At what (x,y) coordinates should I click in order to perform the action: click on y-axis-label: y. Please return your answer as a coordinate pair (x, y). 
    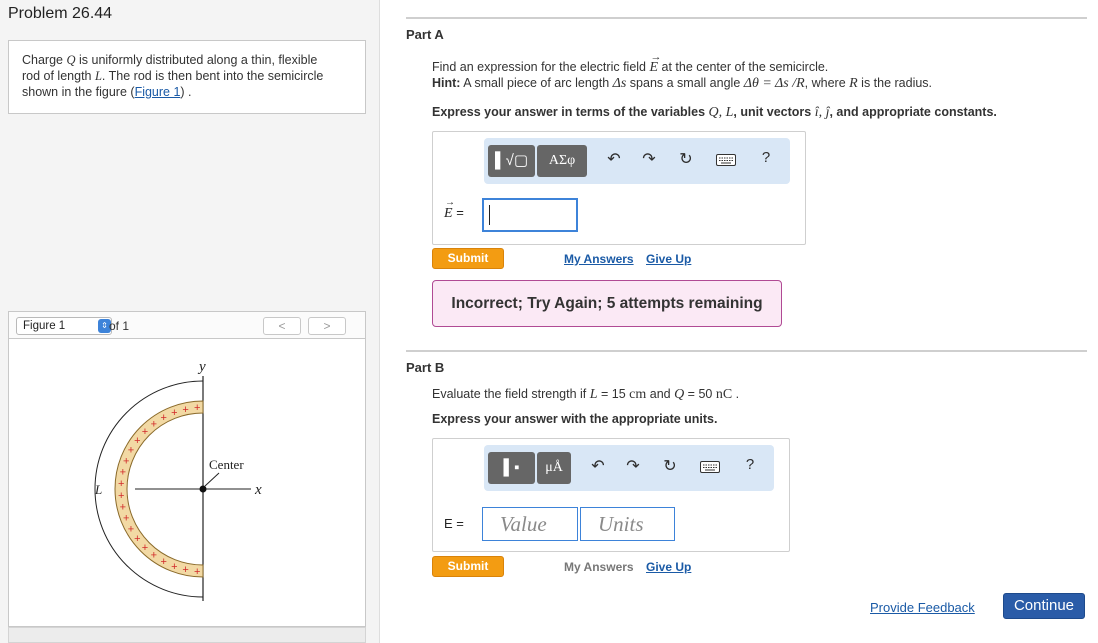
    Looking at the image, I should click on (201, 367).